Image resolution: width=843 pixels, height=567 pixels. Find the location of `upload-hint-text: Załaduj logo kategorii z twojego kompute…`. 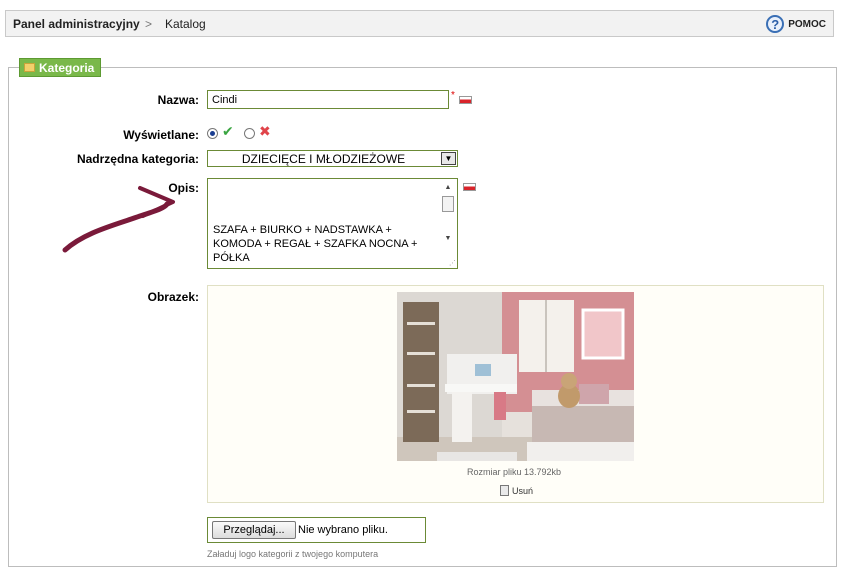

upload-hint-text: Załaduj logo kategorii z twojego kompute… is located at coordinates (293, 554).